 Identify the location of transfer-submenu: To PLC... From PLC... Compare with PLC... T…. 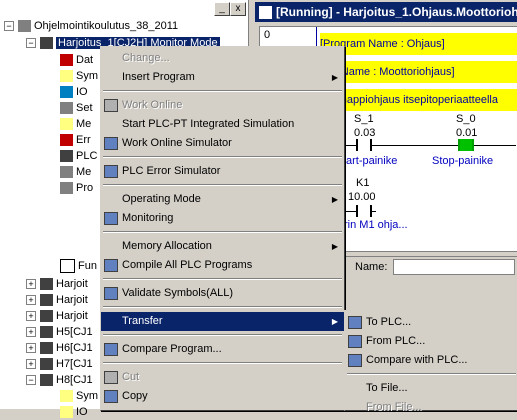
(430, 361).